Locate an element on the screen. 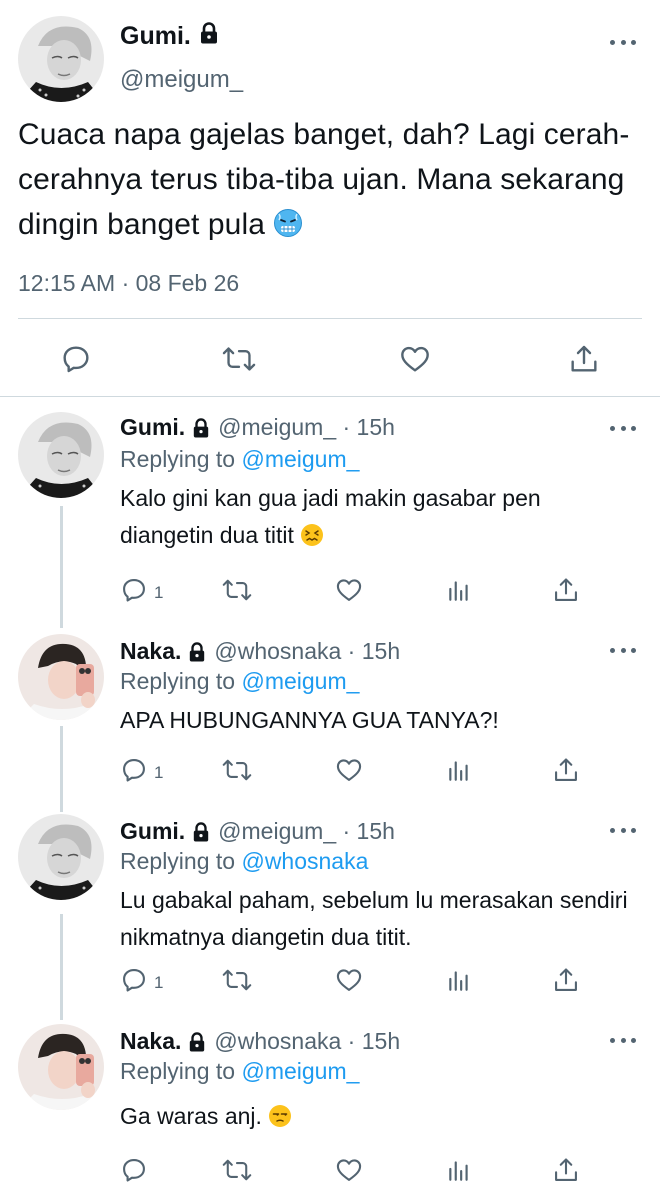 Image resolution: width=660 pixels, height=1200 pixels. tweet-timestamp: 12:15 AM · 08 Feb 26 is located at coordinates (128, 283).